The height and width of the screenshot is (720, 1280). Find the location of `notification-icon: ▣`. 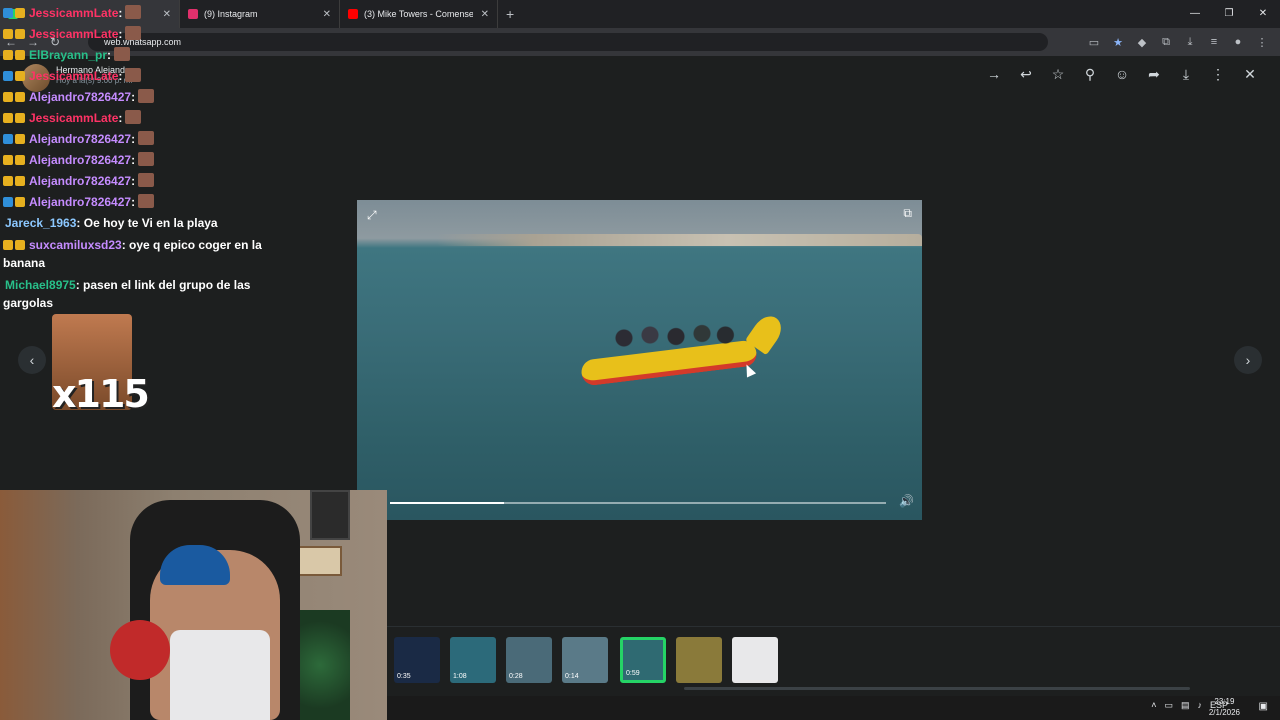

notification-icon: ▣ is located at coordinates (1263, 706).